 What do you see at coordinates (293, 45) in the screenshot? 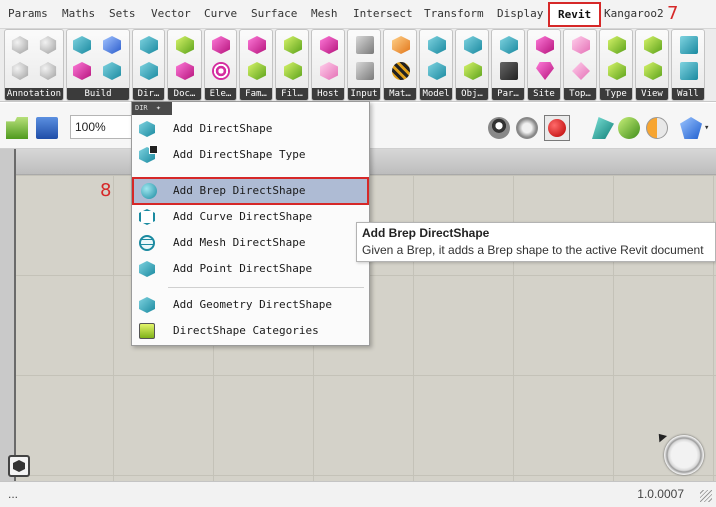
I see `filter-icon` at bounding box center [293, 45].